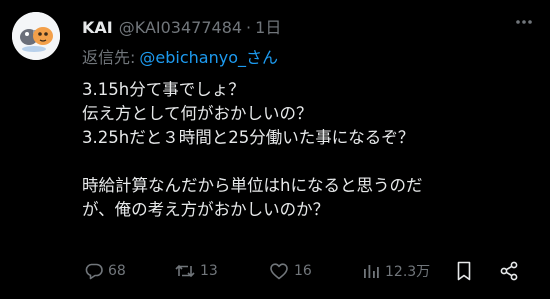  I want to click on bookmark-icon, so click(464, 271).